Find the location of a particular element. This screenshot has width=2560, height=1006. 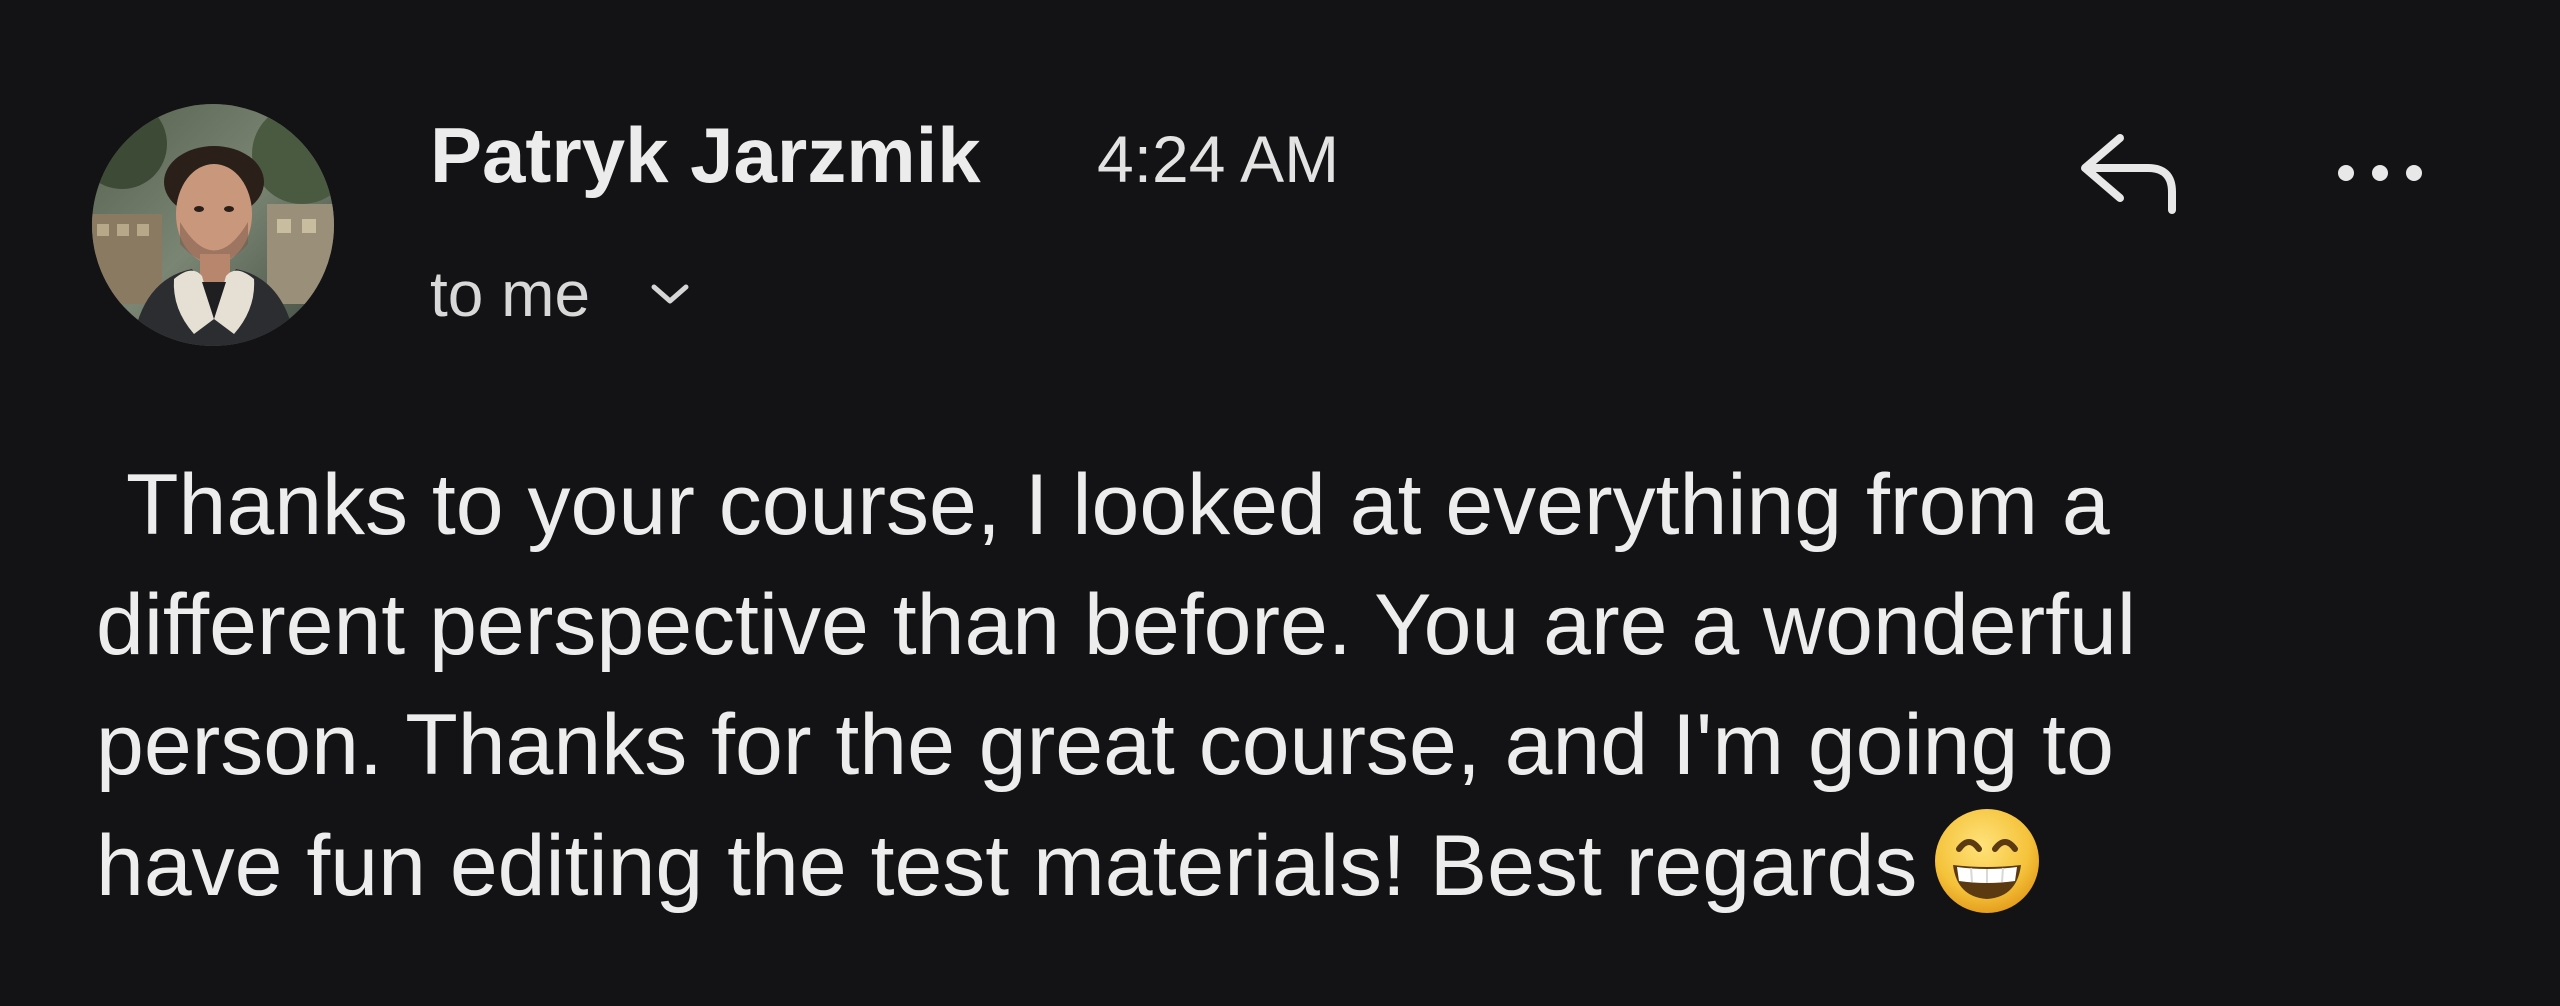

sender-name: Patryk Jarzmik is located at coordinates (705, 155).